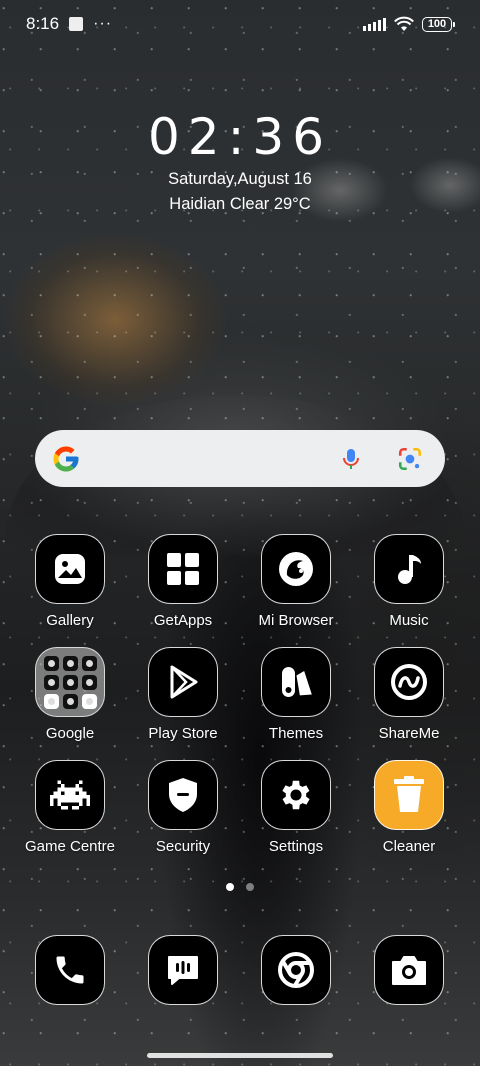  I want to click on folder-icon, so click(70, 682).